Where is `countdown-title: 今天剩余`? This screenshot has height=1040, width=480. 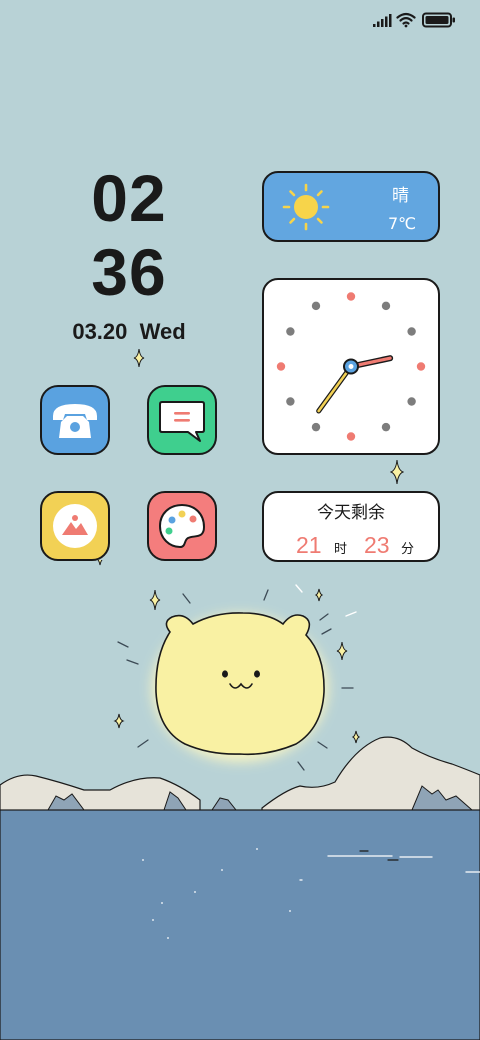 countdown-title: 今天剩余 is located at coordinates (351, 513).